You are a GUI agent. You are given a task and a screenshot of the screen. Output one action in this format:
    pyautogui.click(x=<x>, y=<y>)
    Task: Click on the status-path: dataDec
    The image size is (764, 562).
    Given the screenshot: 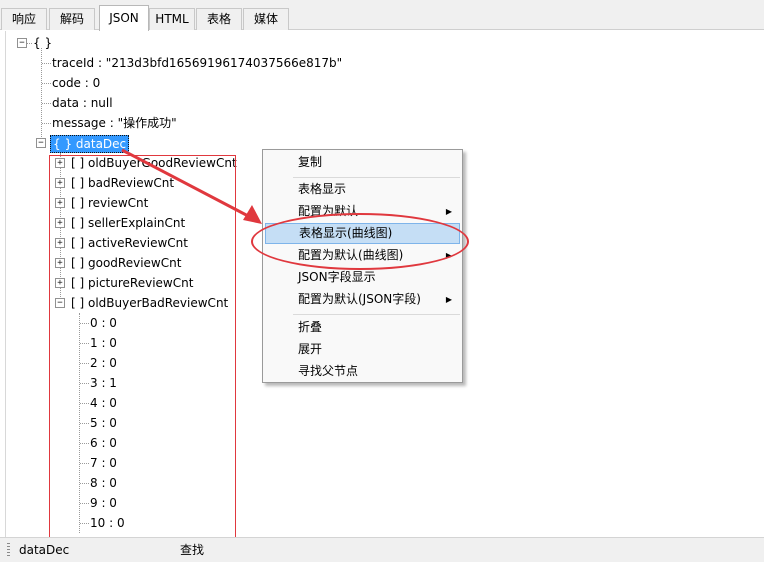 What is the action you would take?
    pyautogui.click(x=44, y=550)
    